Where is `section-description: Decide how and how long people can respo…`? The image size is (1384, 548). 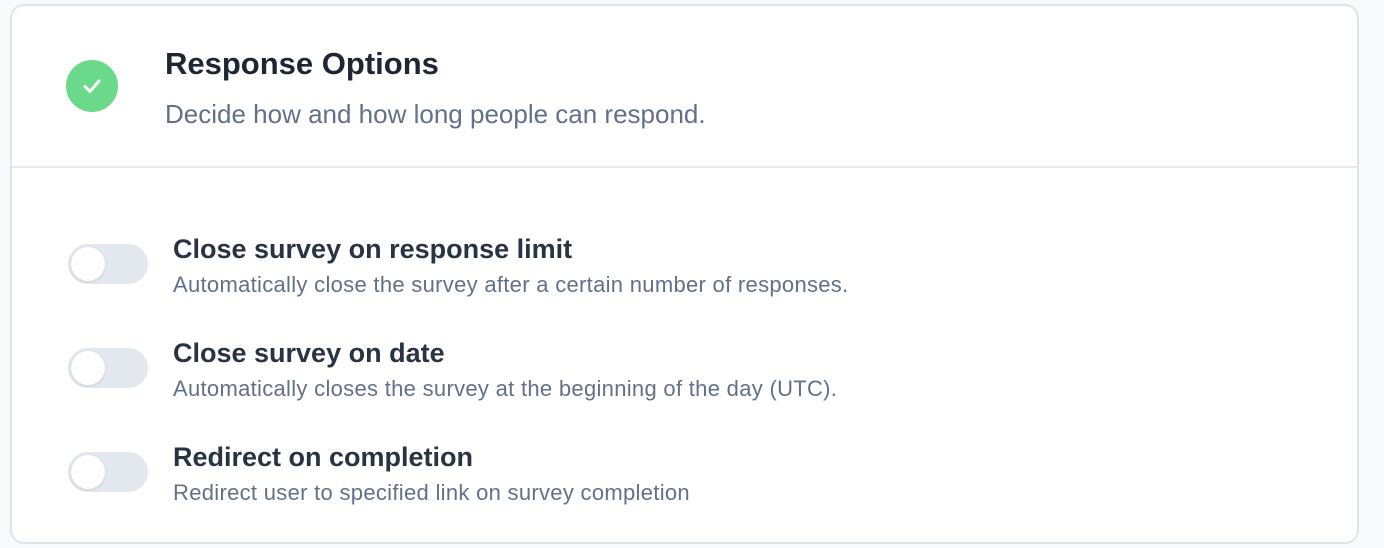 section-description: Decide how and how long people can respo… is located at coordinates (435, 114).